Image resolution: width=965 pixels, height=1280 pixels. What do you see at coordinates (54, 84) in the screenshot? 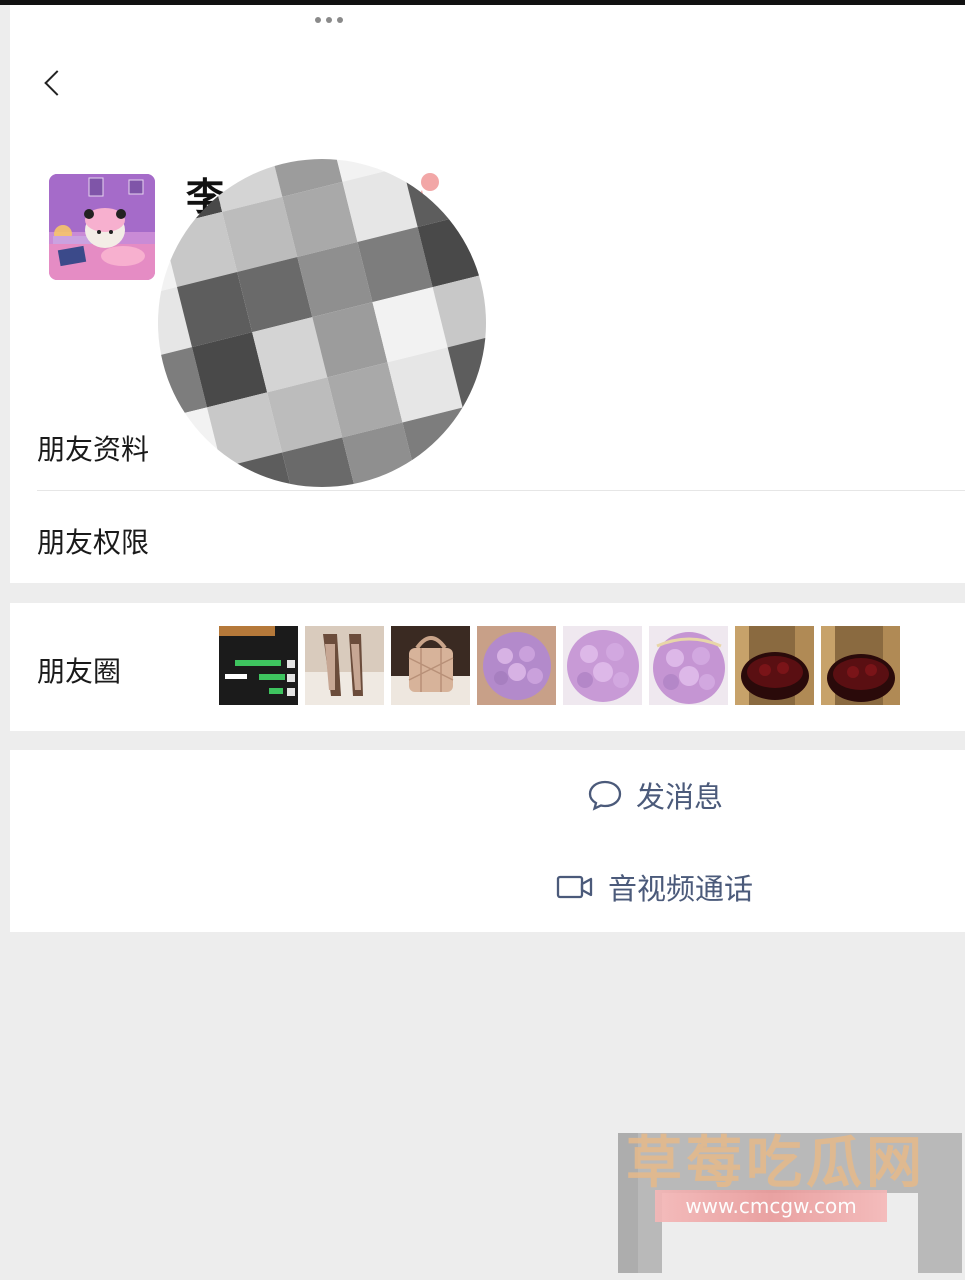
I see `chevron-left-icon` at bounding box center [54, 84].